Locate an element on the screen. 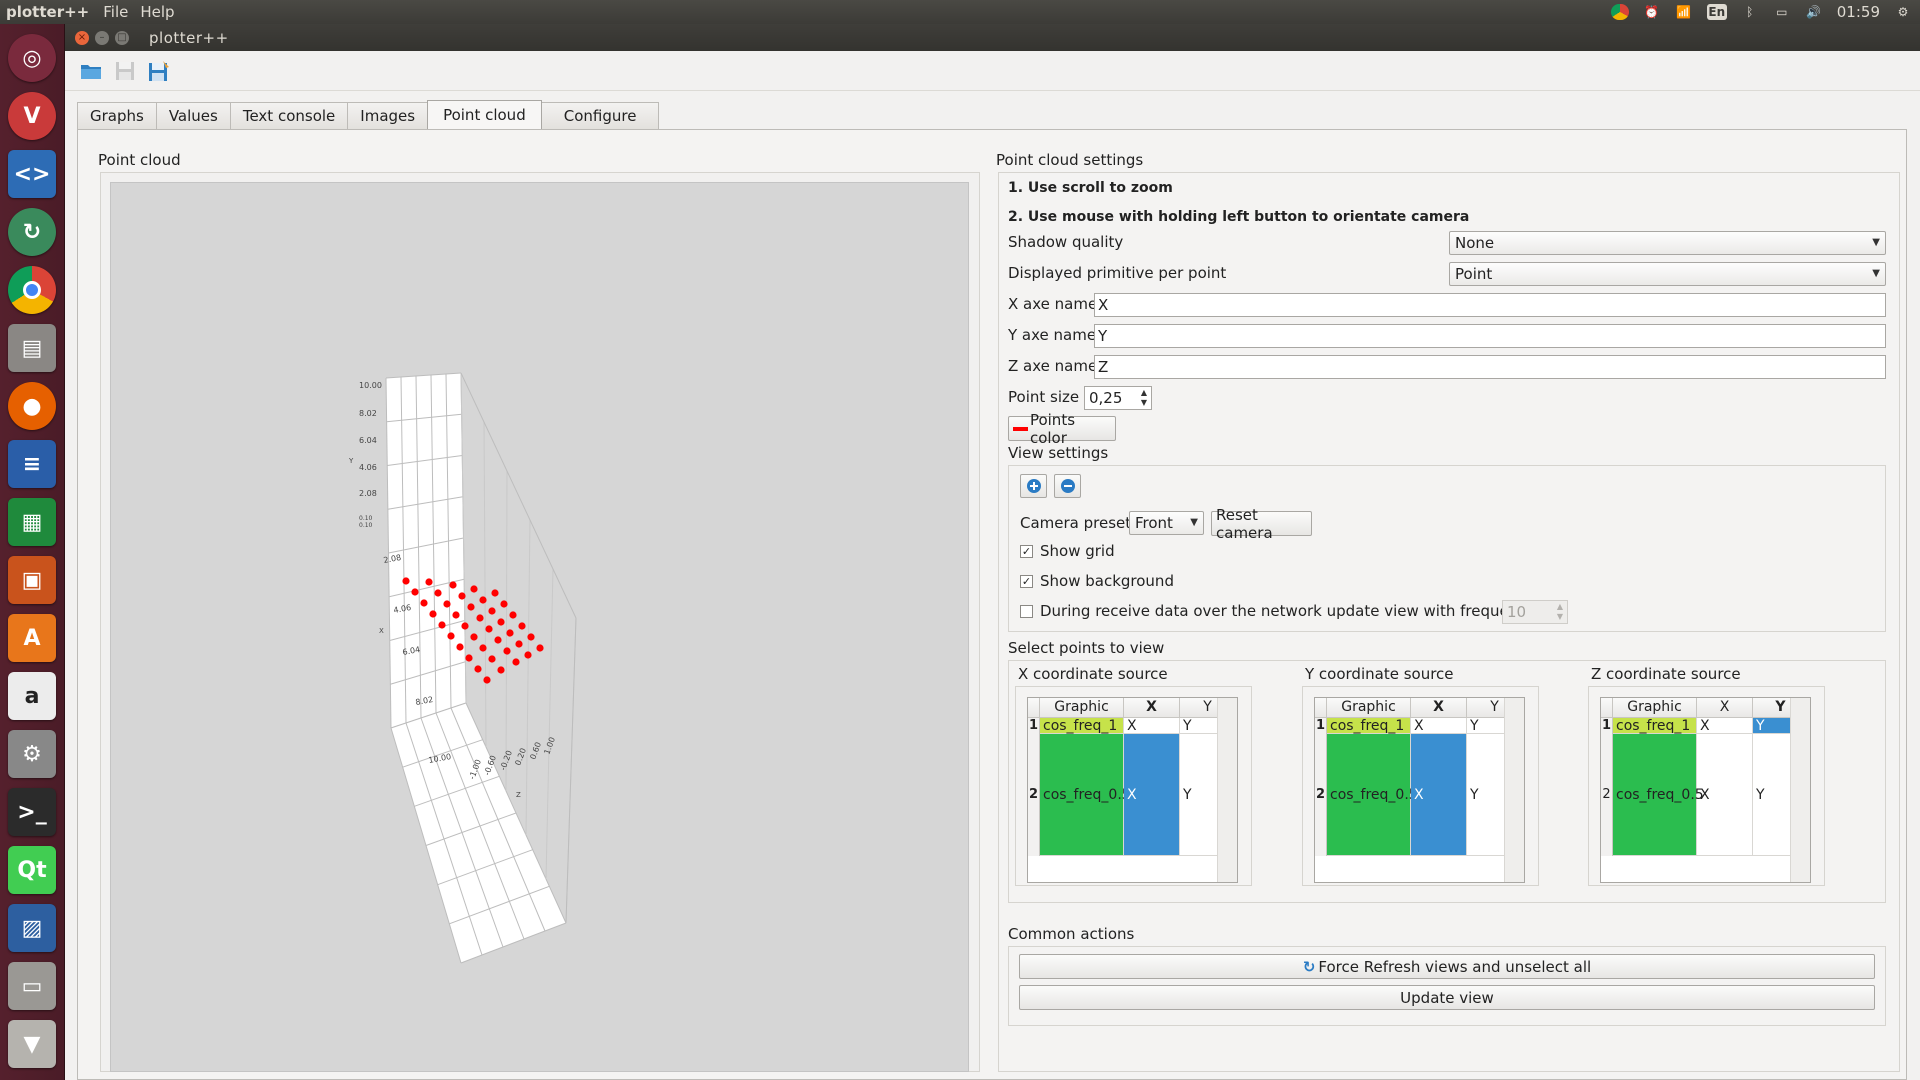  sync-app-icon: ↻ is located at coordinates (32, 232).